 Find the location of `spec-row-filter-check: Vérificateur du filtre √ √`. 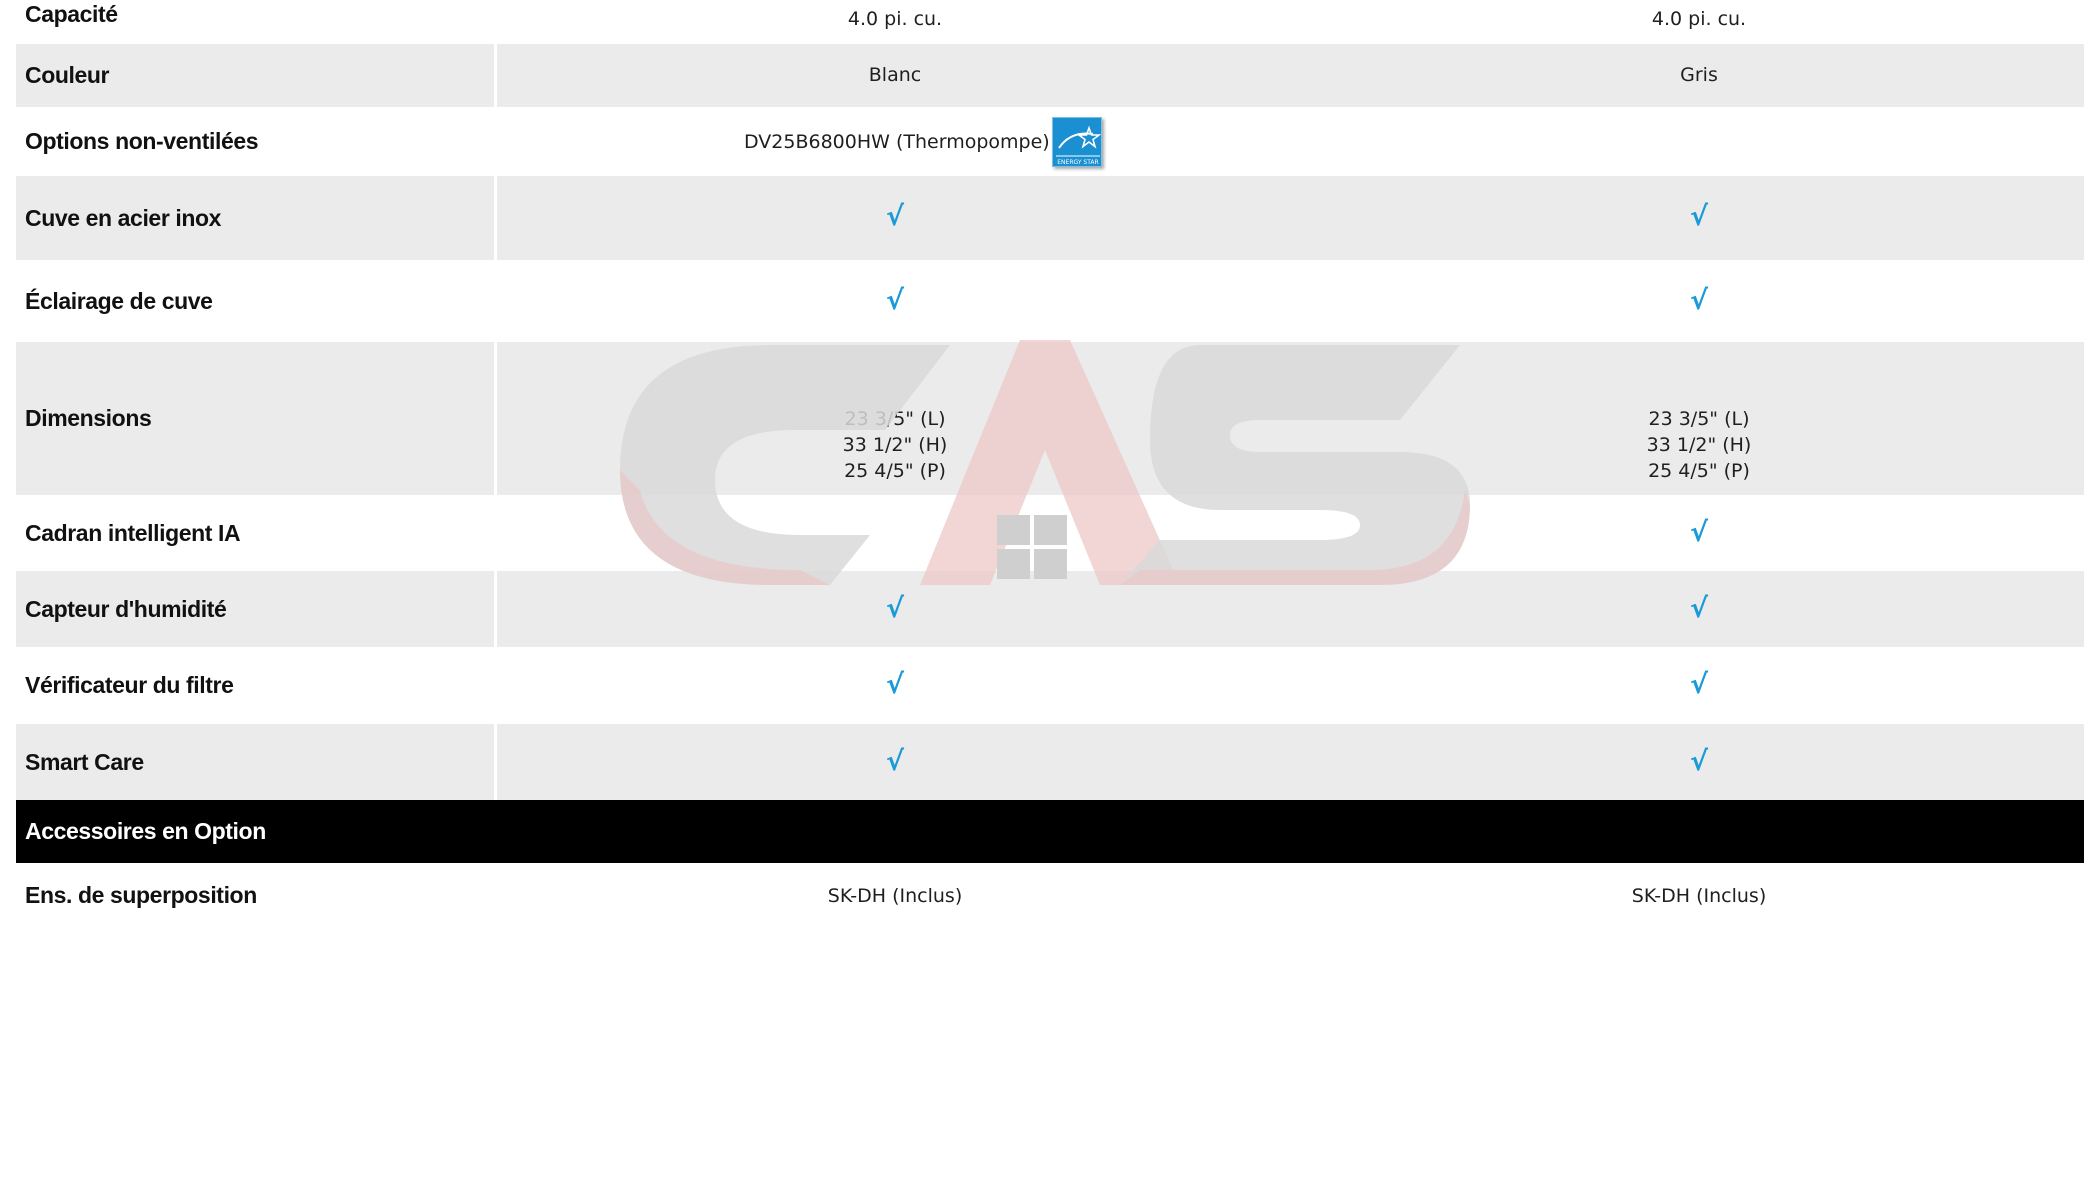

spec-row-filter-check: Vérificateur du filtre √ √ is located at coordinates (1050, 685).